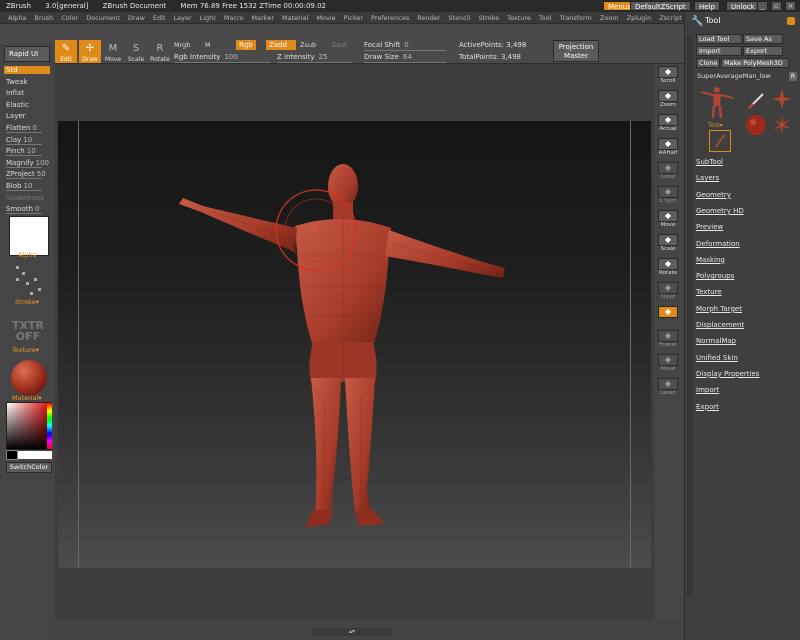 This screenshot has width=800, height=640. I want to click on man-tool-thumbnail, so click(717, 102).